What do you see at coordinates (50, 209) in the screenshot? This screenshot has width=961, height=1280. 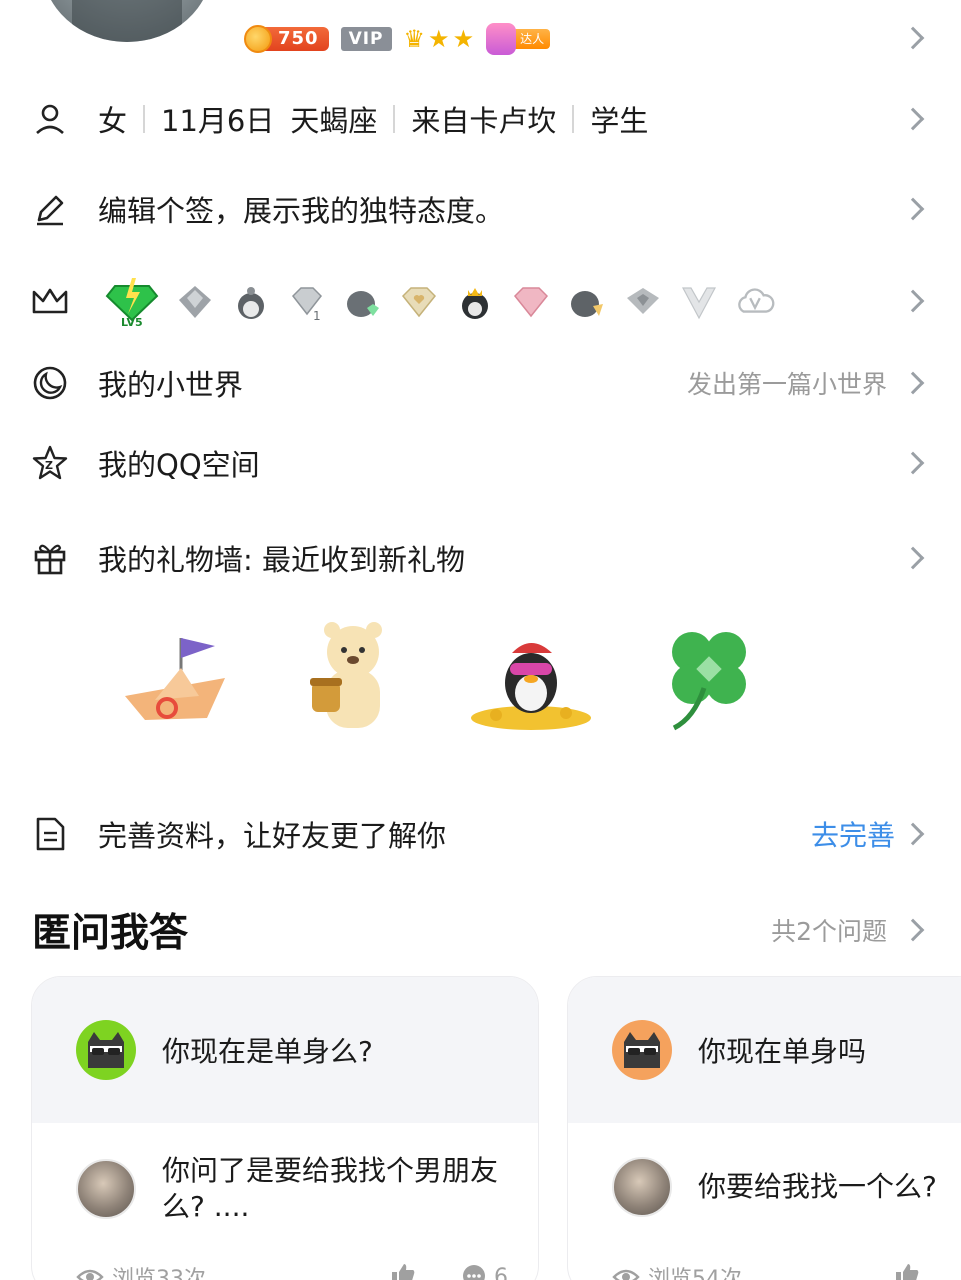 I see `pencil-icon` at bounding box center [50, 209].